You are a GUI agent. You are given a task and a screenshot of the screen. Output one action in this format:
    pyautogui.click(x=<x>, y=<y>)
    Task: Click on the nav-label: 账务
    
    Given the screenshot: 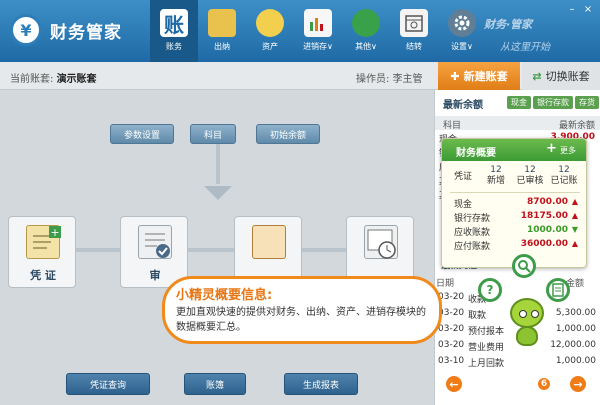 What is the action you would take?
    pyautogui.click(x=174, y=46)
    